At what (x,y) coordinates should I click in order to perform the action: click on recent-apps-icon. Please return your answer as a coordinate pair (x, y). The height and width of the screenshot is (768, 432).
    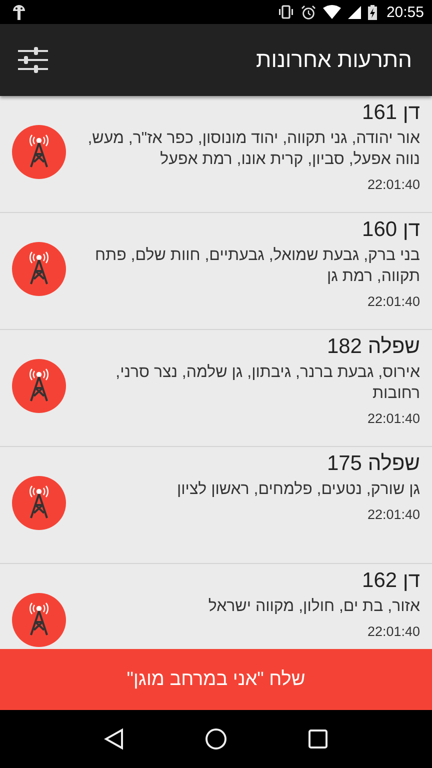
    Looking at the image, I should click on (318, 739).